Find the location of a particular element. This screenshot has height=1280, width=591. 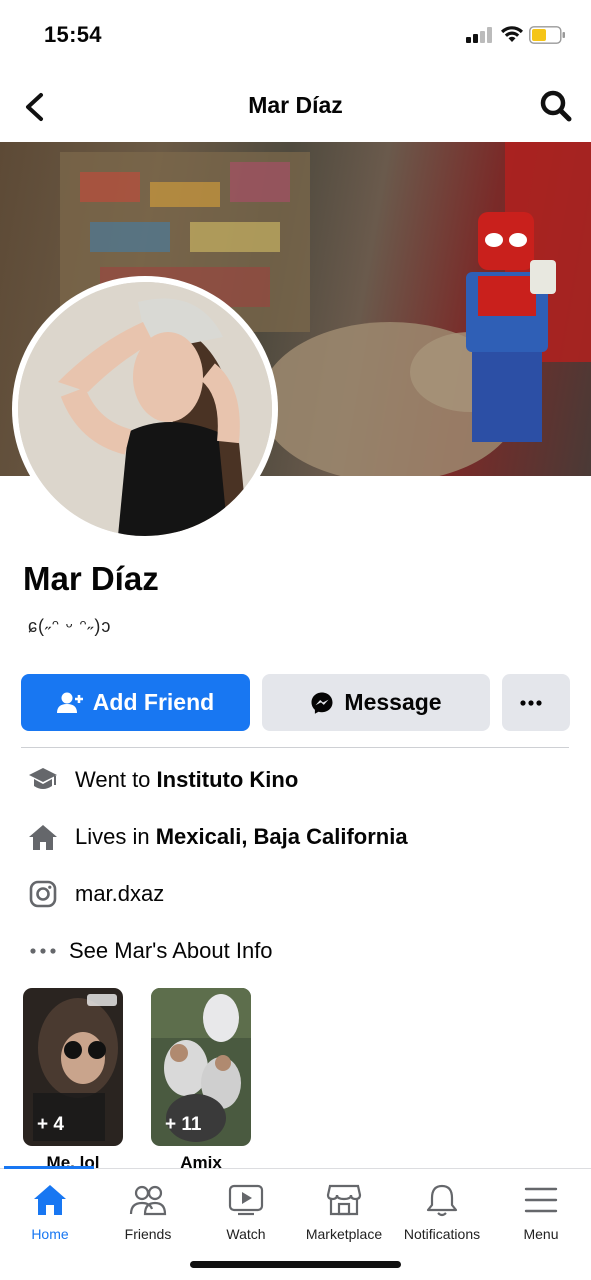

message-label: Message is located at coordinates (393, 702).